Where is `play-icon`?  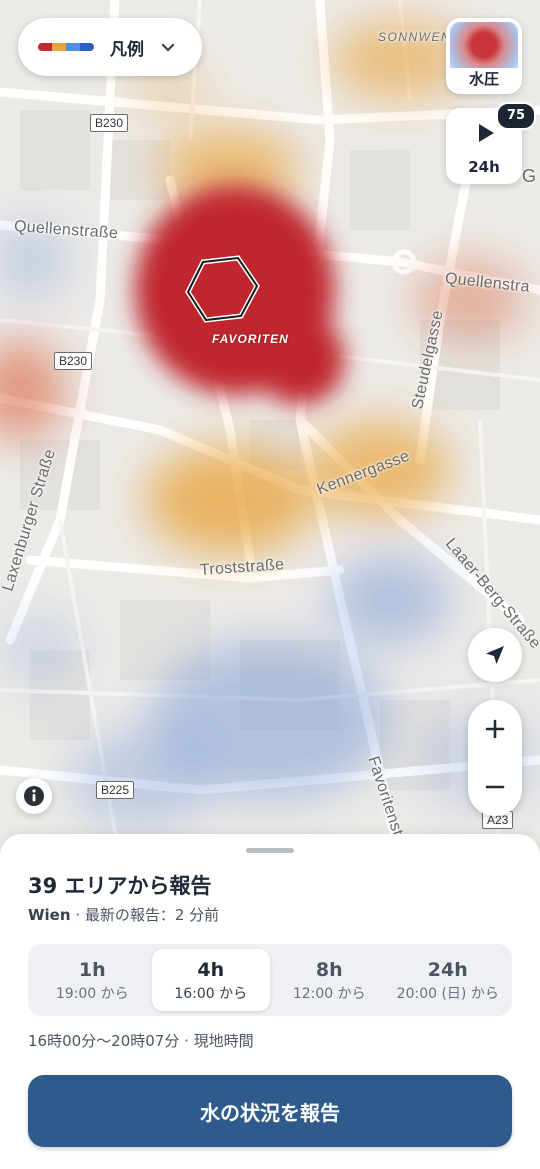 play-icon is located at coordinates (486, 133).